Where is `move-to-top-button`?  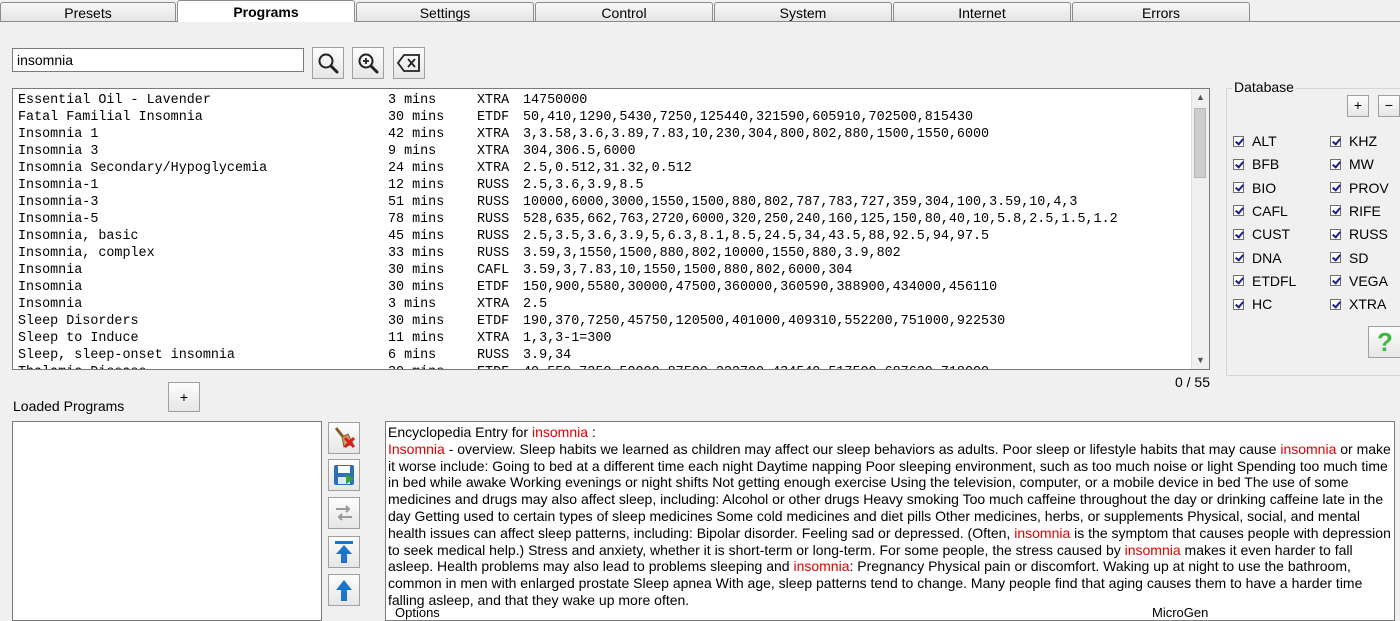
move-to-top-button is located at coordinates (344, 552).